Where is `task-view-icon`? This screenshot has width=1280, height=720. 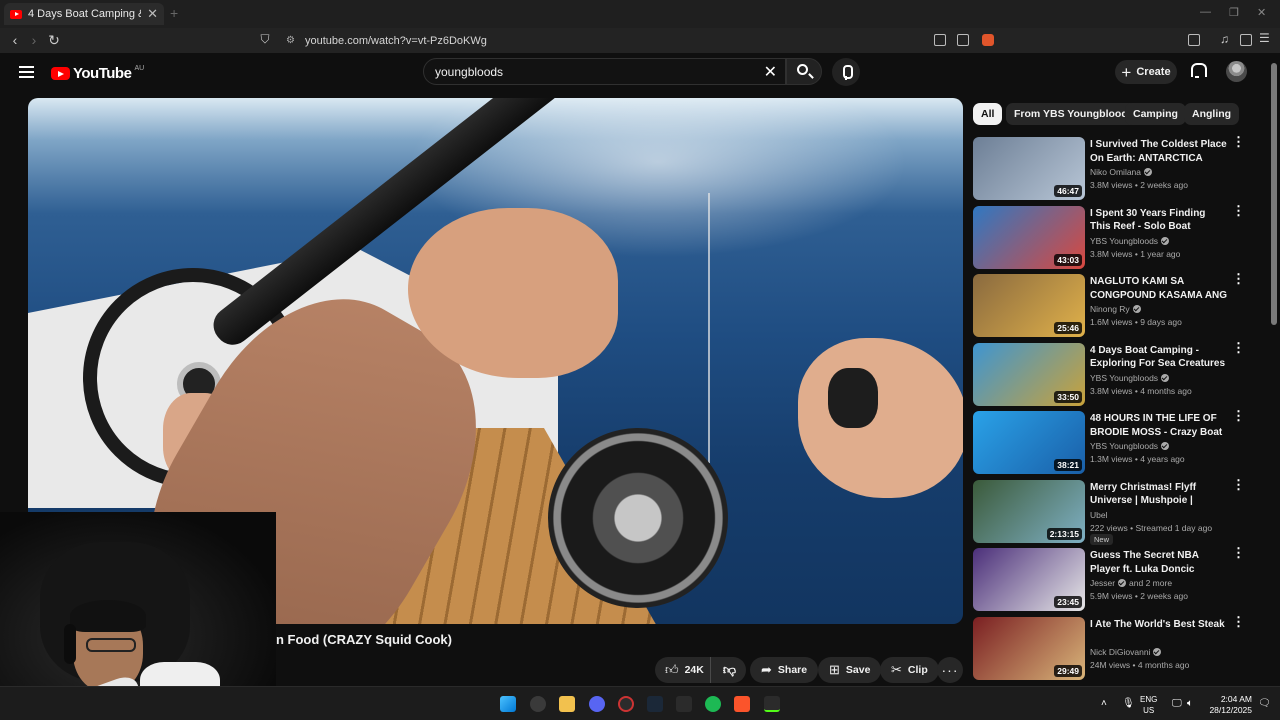 task-view-icon is located at coordinates (538, 704).